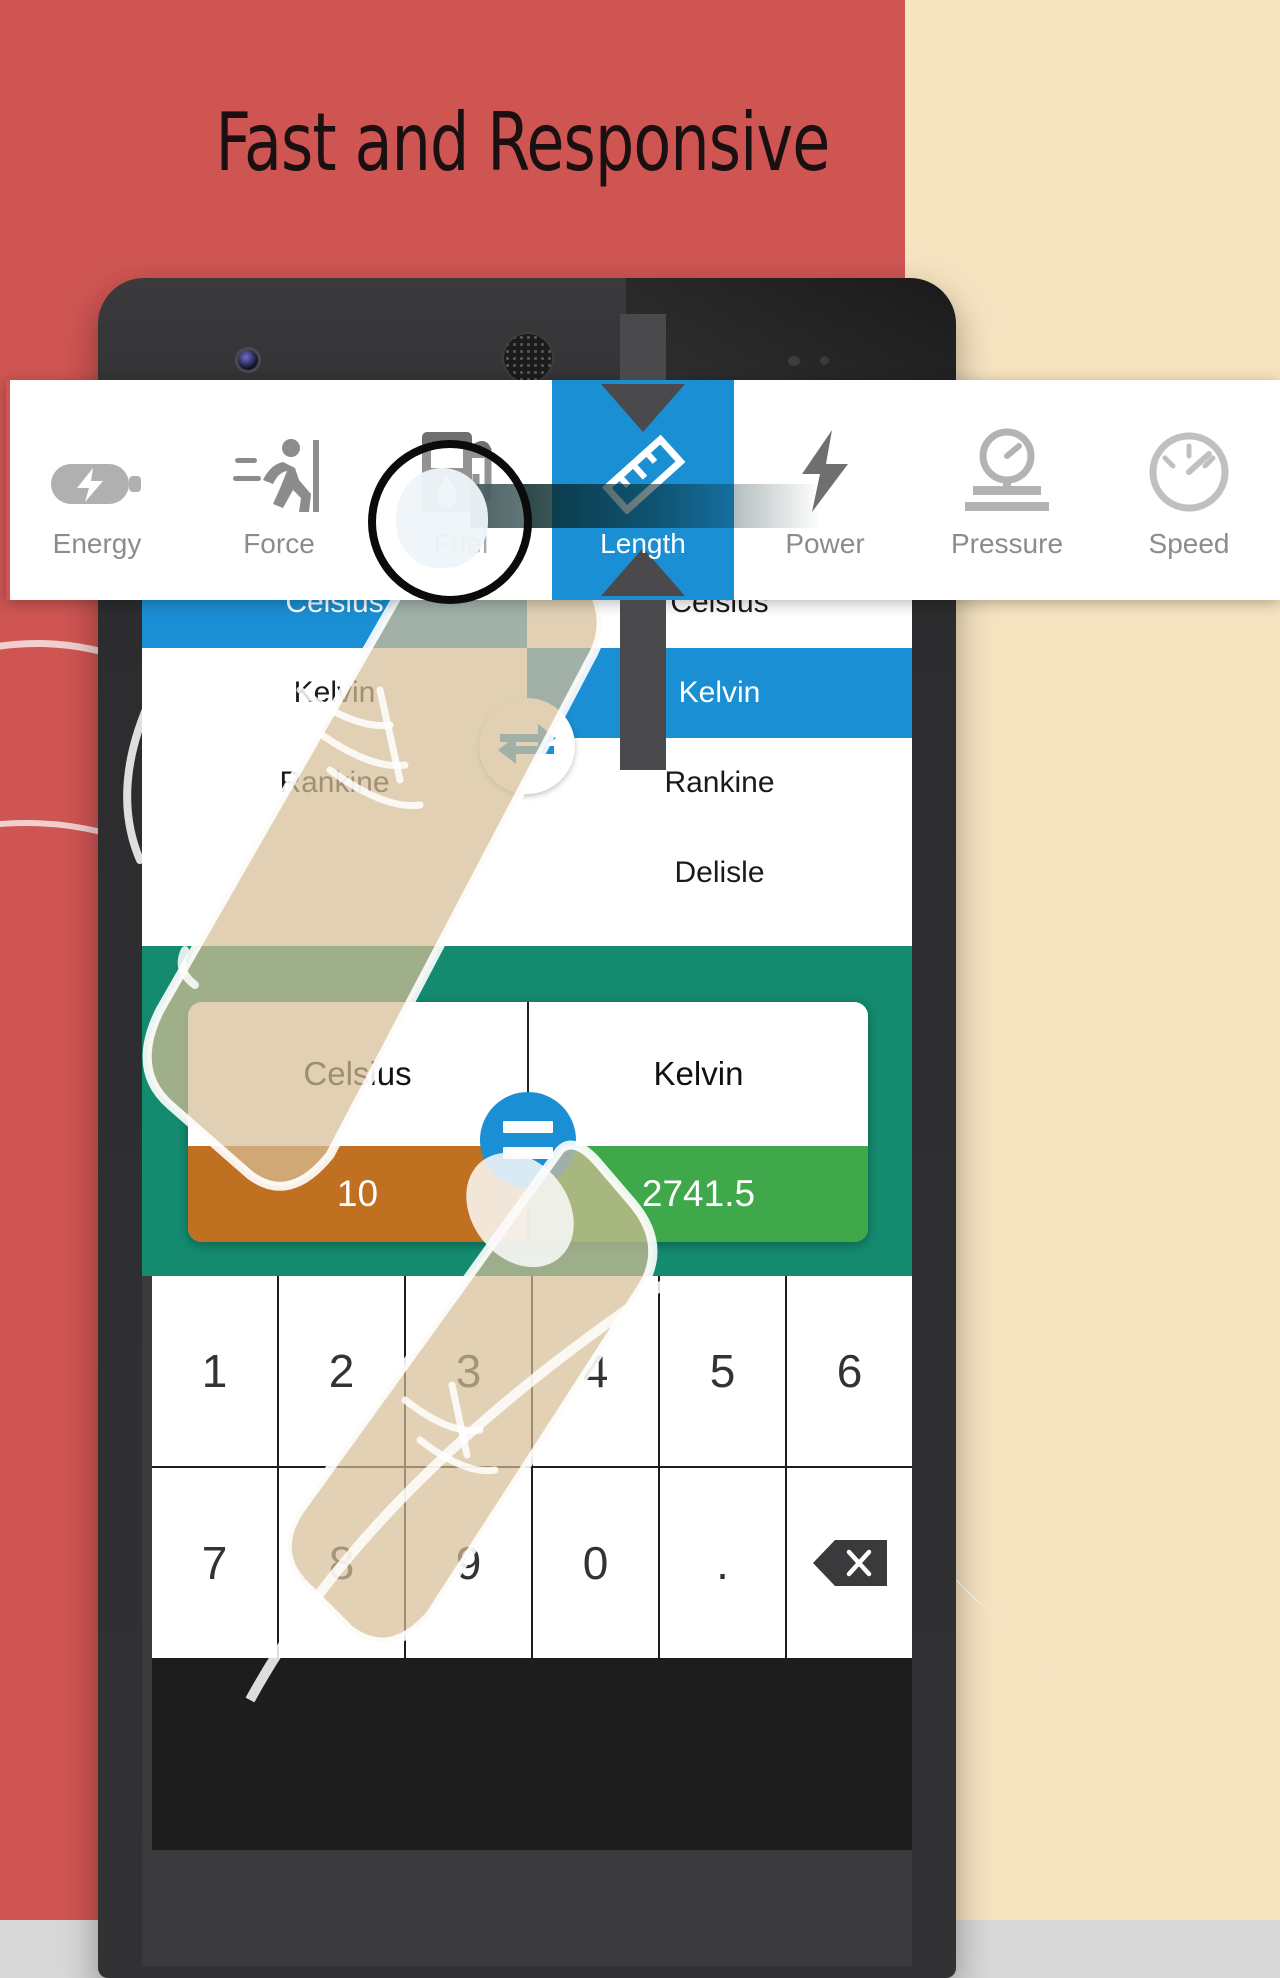 The width and height of the screenshot is (1280, 1978). I want to click on key-9: 9, so click(468, 1563).